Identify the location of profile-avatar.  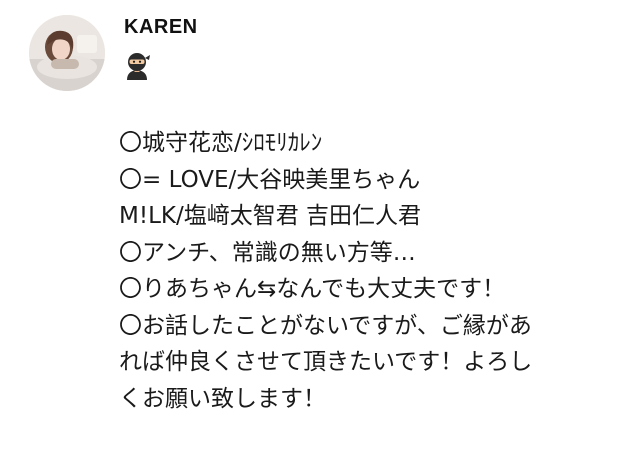
(67, 53).